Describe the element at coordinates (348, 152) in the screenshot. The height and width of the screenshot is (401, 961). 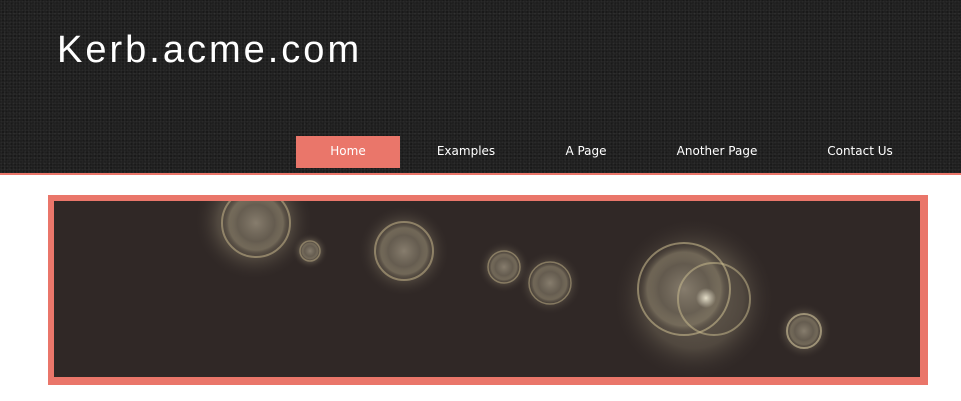
I see `nav-item-home: Home` at that location.